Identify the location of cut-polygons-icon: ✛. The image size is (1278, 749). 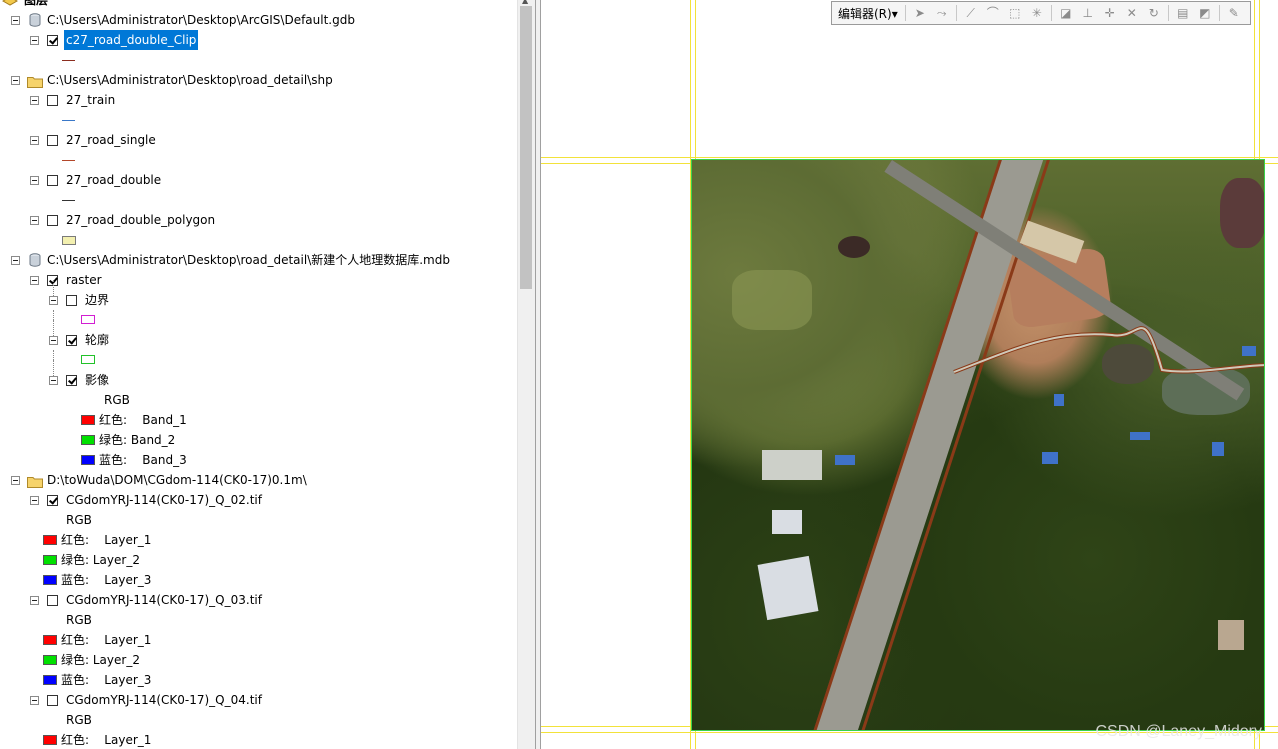
(1110, 13).